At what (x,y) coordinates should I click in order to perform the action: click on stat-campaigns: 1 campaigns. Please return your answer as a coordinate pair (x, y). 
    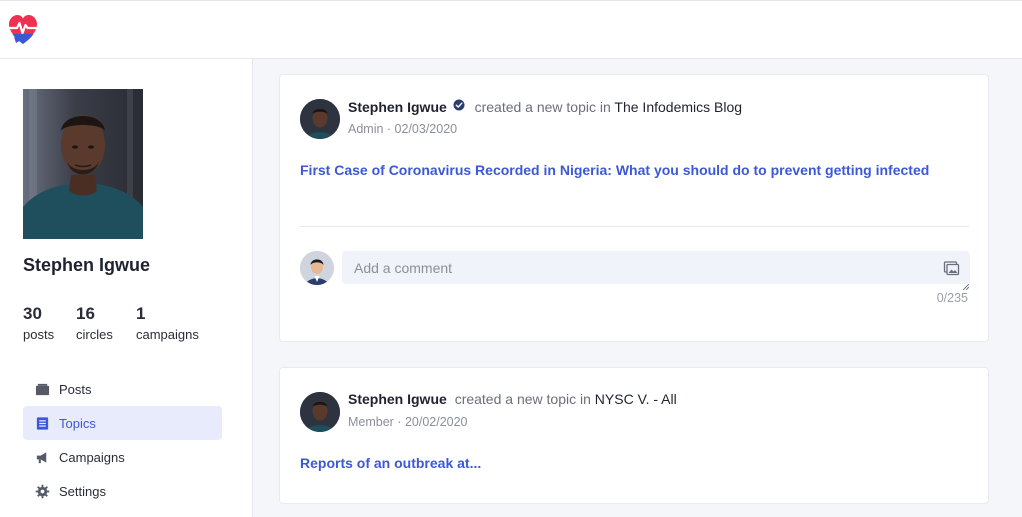
    Looking at the image, I should click on (167, 323).